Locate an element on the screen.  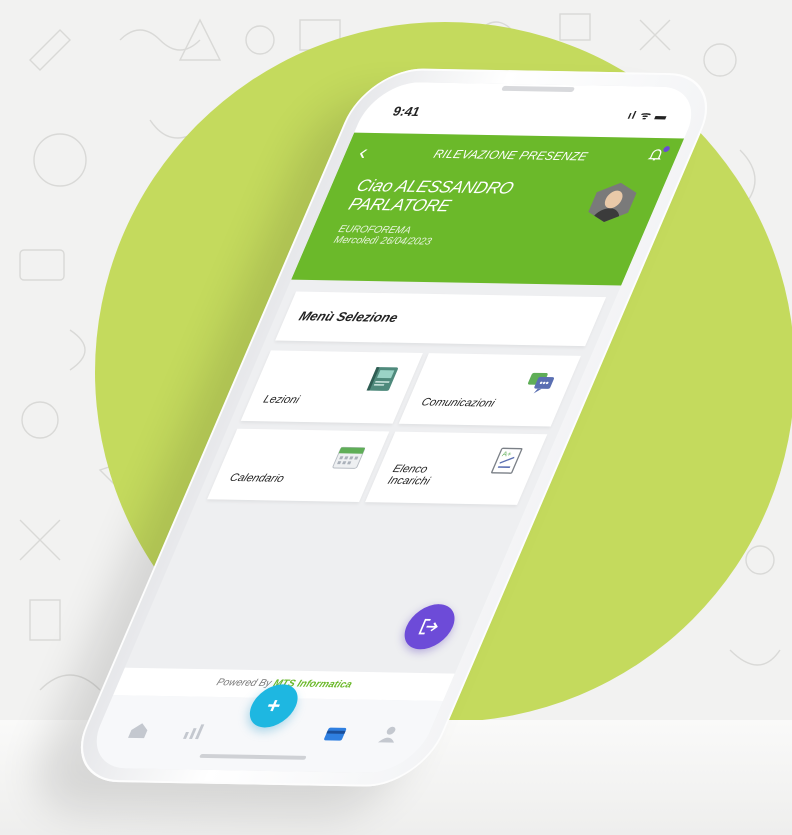
tile-label: Lezioni is located at coordinates (281, 400).